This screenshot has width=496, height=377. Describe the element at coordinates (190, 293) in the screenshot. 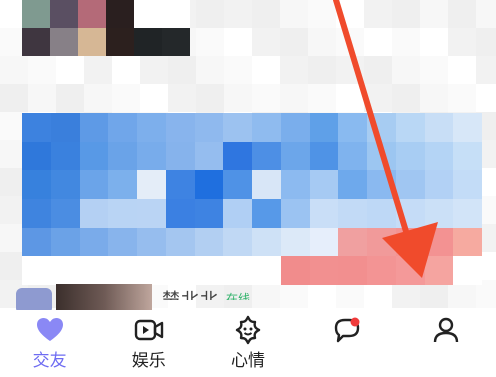

I see `user-name: 楚北北` at that location.